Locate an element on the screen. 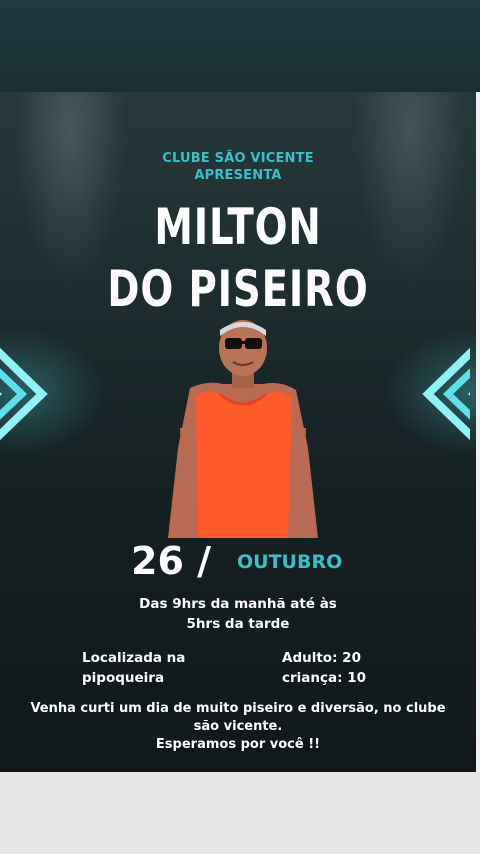  artist-name-line-2: DO PISEIRO is located at coordinates (238, 289).